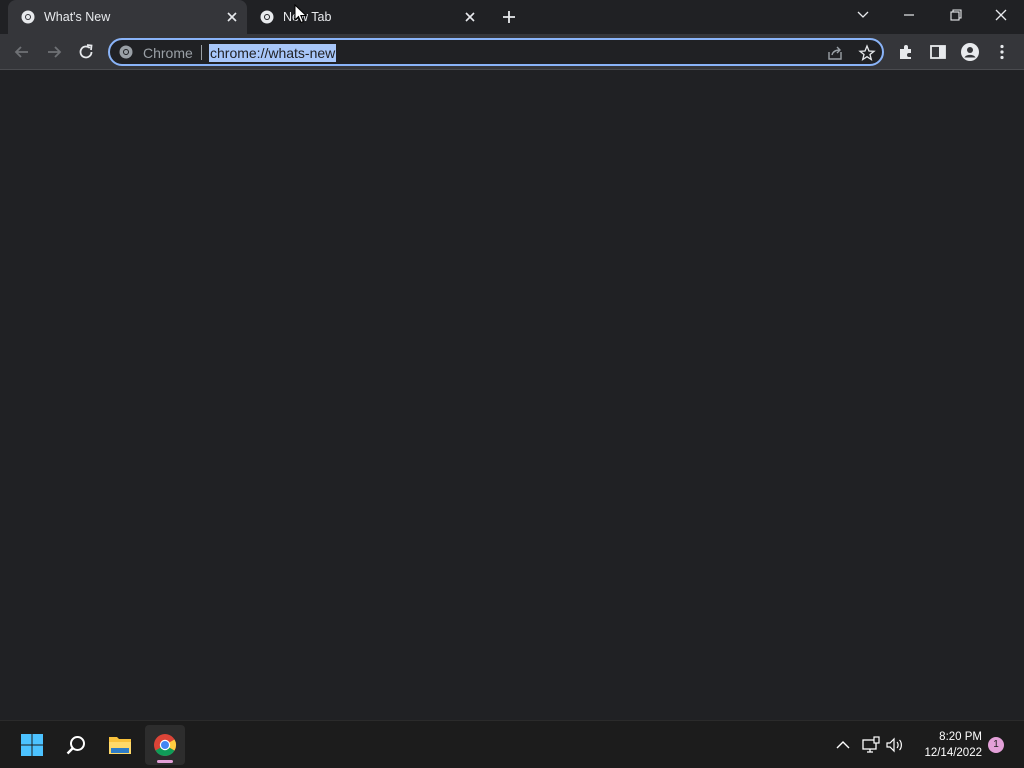  Describe the element at coordinates (509, 17) in the screenshot. I see `plus-icon` at that location.